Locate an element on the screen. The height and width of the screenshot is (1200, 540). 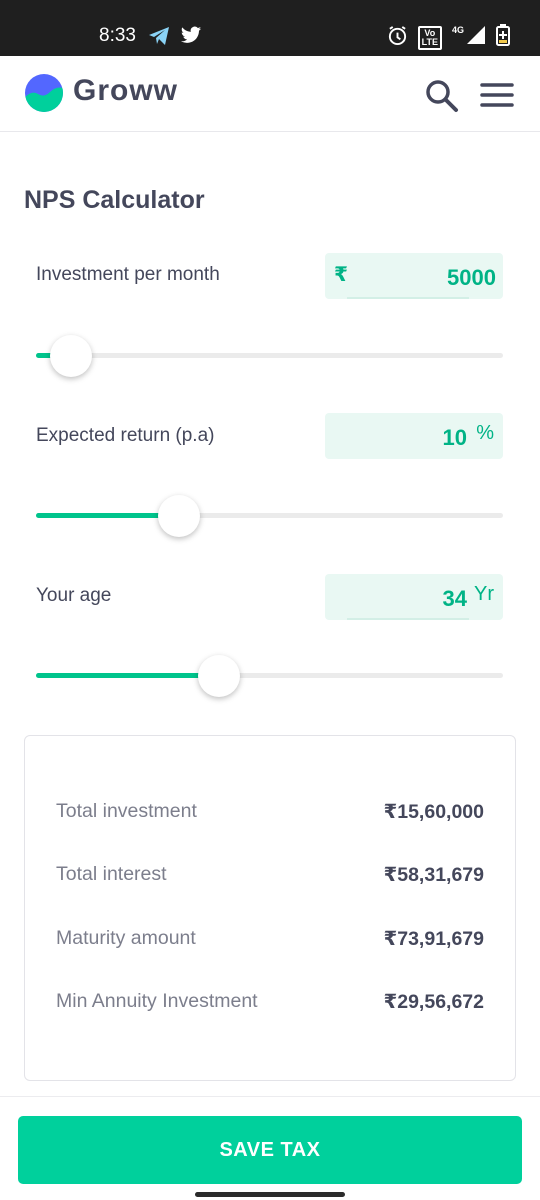
groww-logo-icon is located at coordinates (44, 95).